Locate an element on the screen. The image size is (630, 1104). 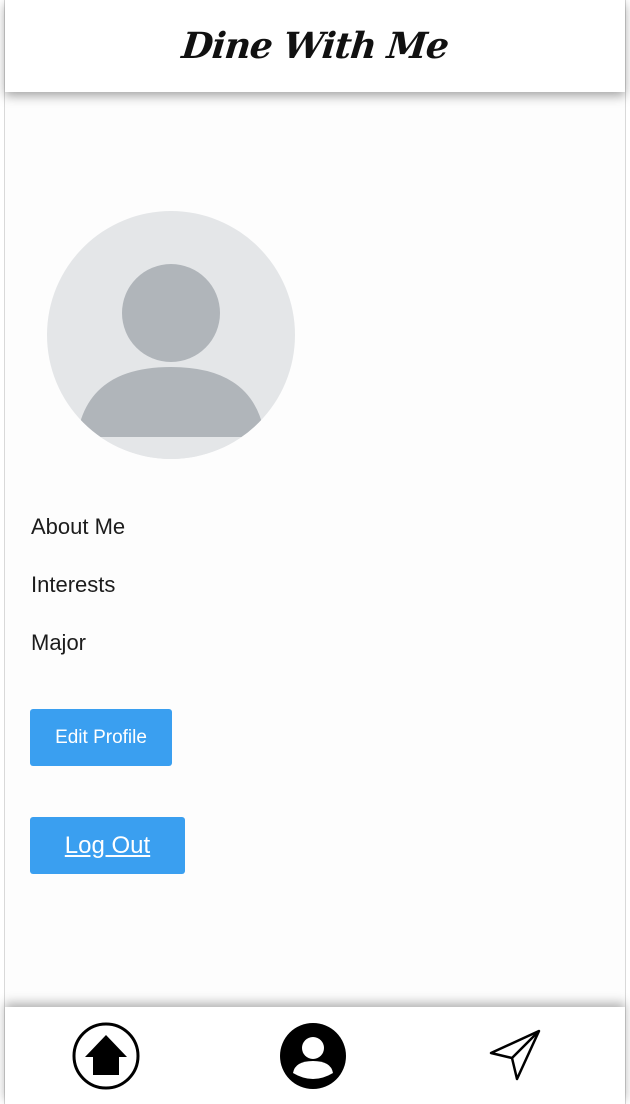
home-icon is located at coordinates (106, 1056).